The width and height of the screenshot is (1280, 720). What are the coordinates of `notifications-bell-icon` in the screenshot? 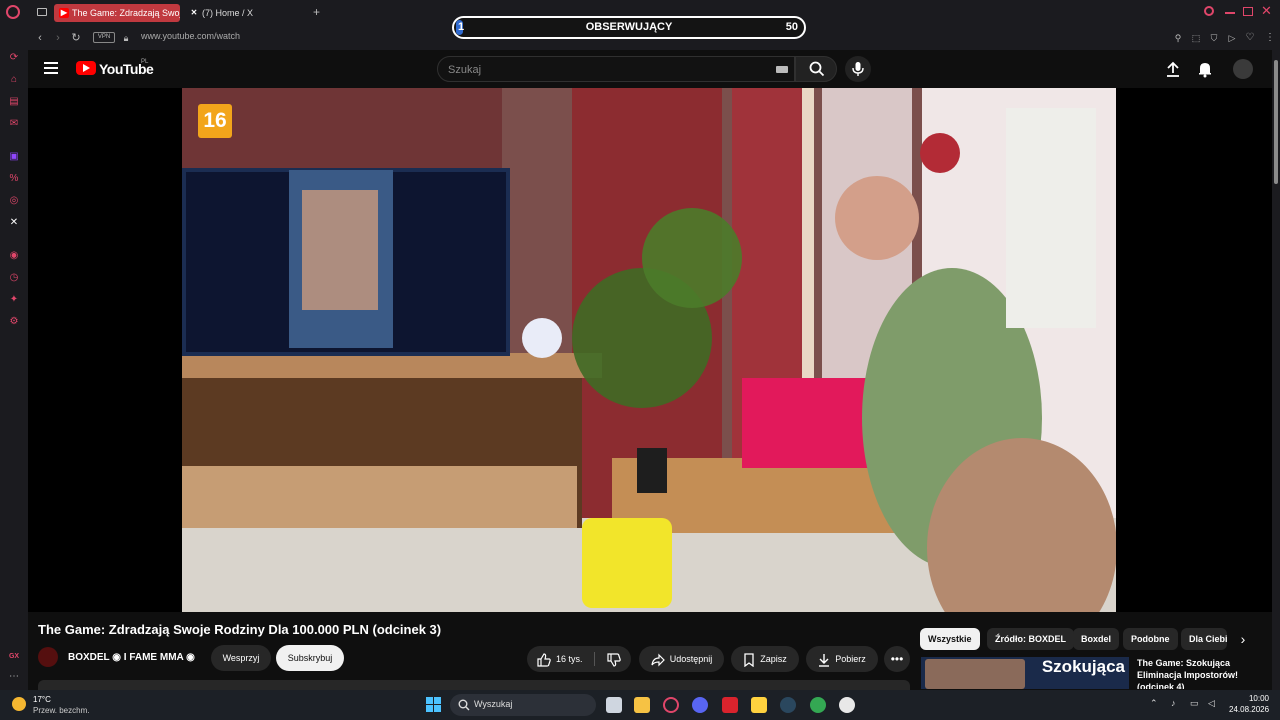 It's located at (1205, 69).